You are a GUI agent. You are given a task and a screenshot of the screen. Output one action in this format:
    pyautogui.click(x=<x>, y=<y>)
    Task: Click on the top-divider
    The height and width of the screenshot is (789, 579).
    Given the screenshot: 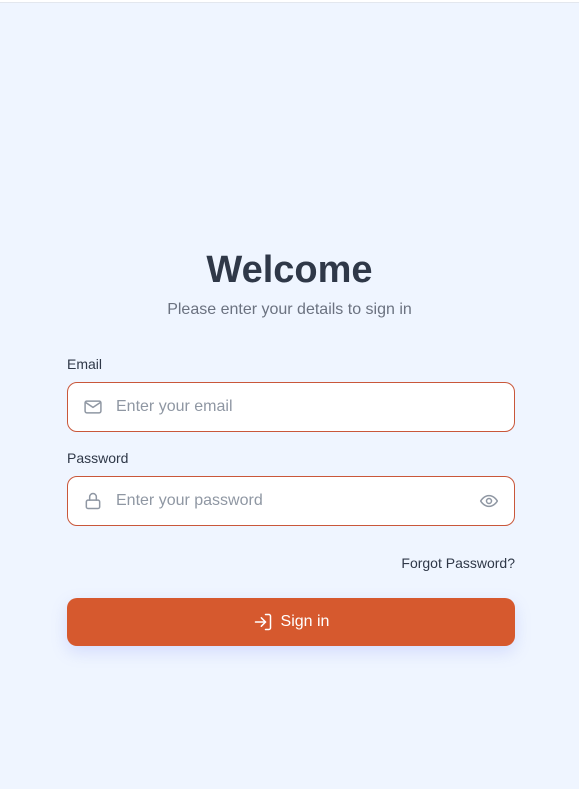 What is the action you would take?
    pyautogui.click(x=289, y=1)
    